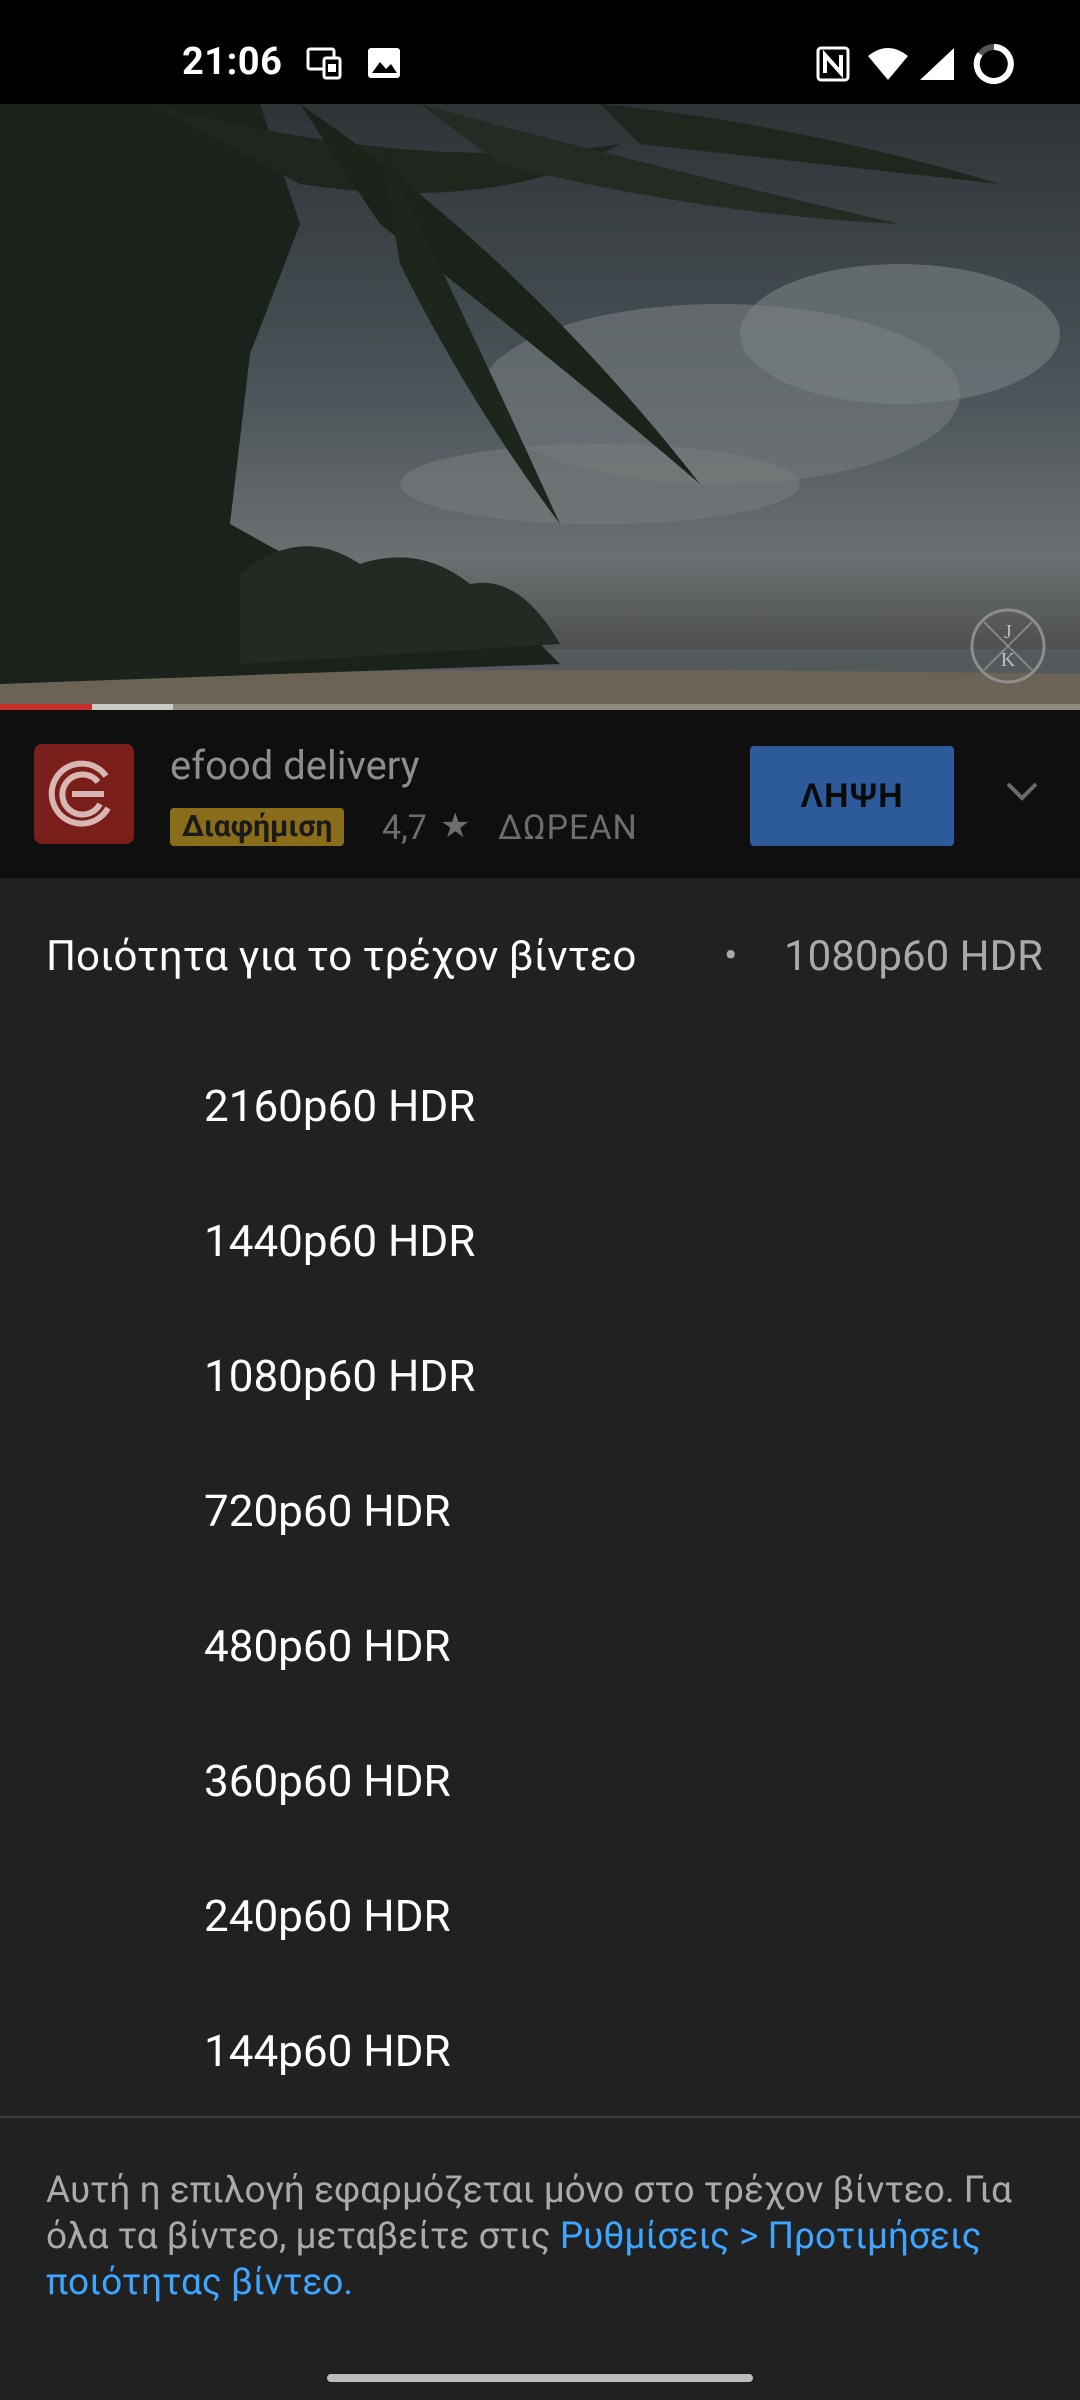 The image size is (1080, 2400). Describe the element at coordinates (384, 63) in the screenshot. I see `image-icon` at that location.